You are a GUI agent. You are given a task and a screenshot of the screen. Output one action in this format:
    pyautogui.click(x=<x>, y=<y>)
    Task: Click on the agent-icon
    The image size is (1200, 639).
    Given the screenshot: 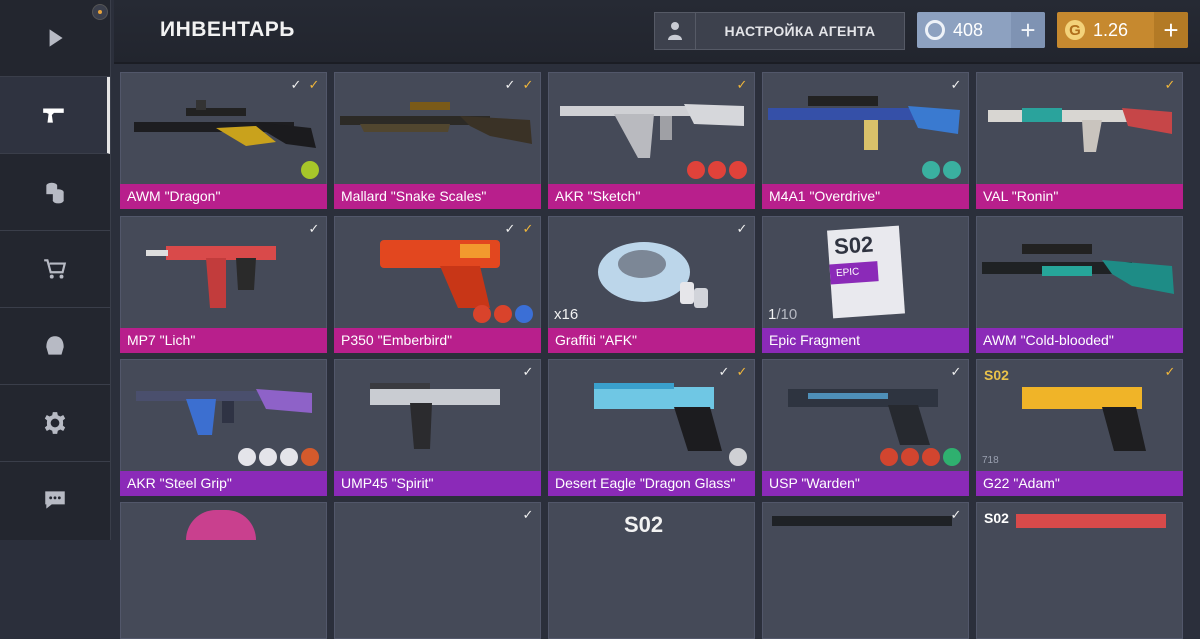 What is the action you would take?
    pyautogui.click(x=675, y=31)
    